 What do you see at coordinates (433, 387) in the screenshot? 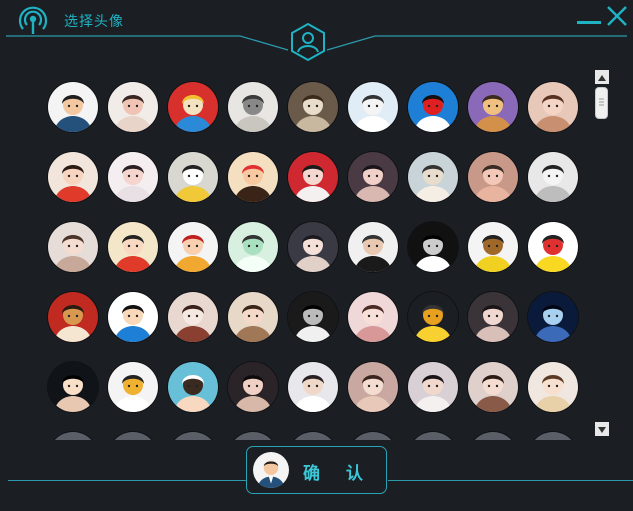
I see `avatar-option-girl-long-black` at bounding box center [433, 387].